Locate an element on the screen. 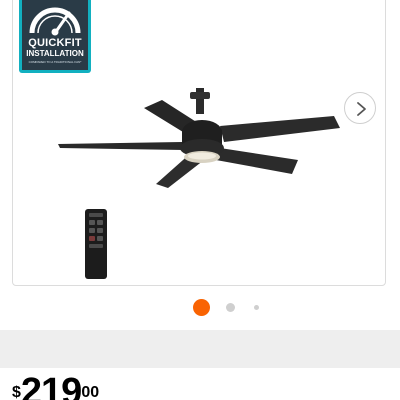 The width and height of the screenshot is (400, 400). price-currency-symbol: $ is located at coordinates (16, 392).